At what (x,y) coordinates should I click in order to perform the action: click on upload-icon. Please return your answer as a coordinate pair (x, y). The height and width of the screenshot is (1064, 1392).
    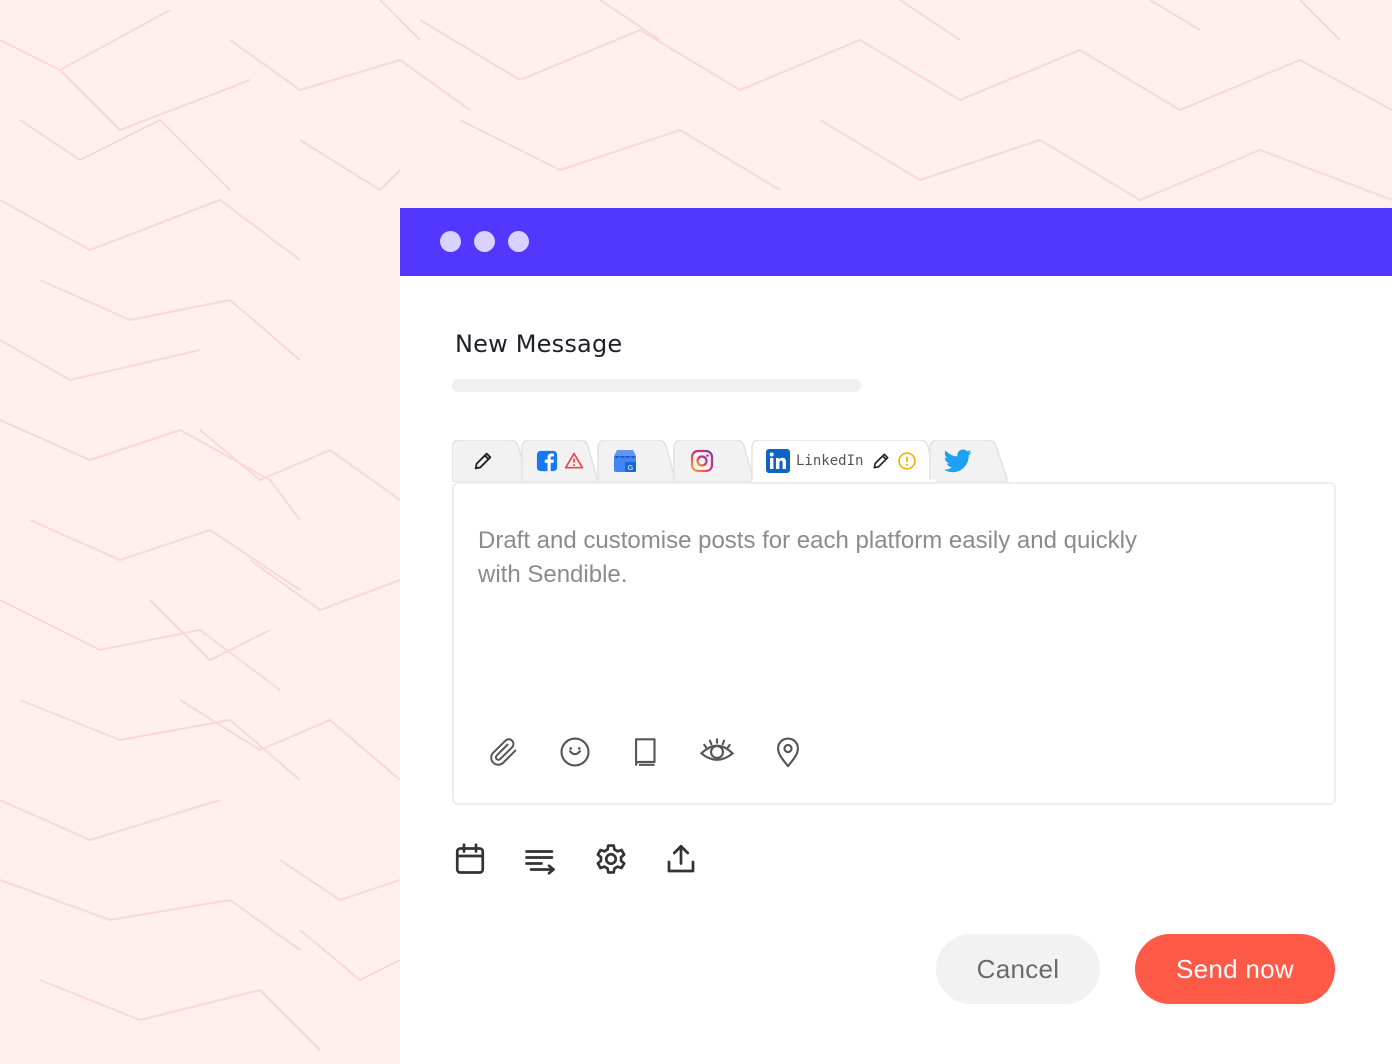
    Looking at the image, I should click on (681, 859).